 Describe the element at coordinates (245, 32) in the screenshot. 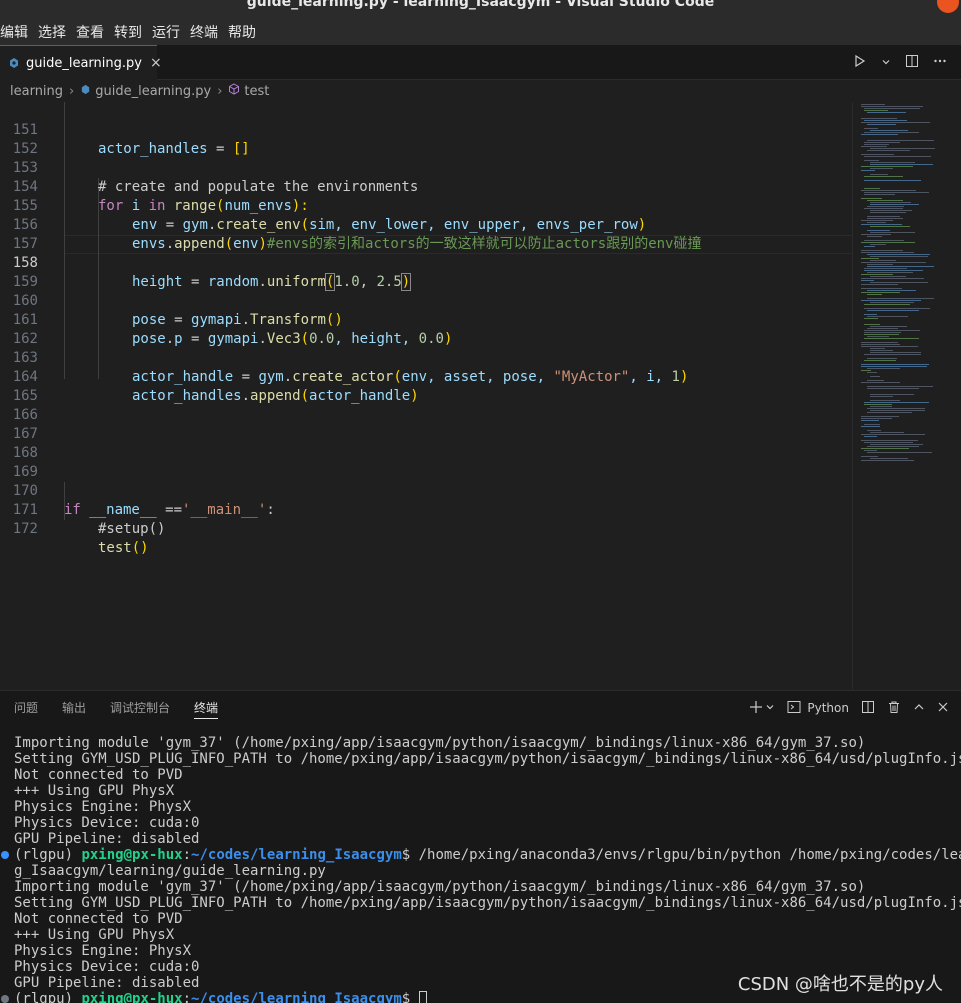

I see `menu-help: 帮助` at that location.